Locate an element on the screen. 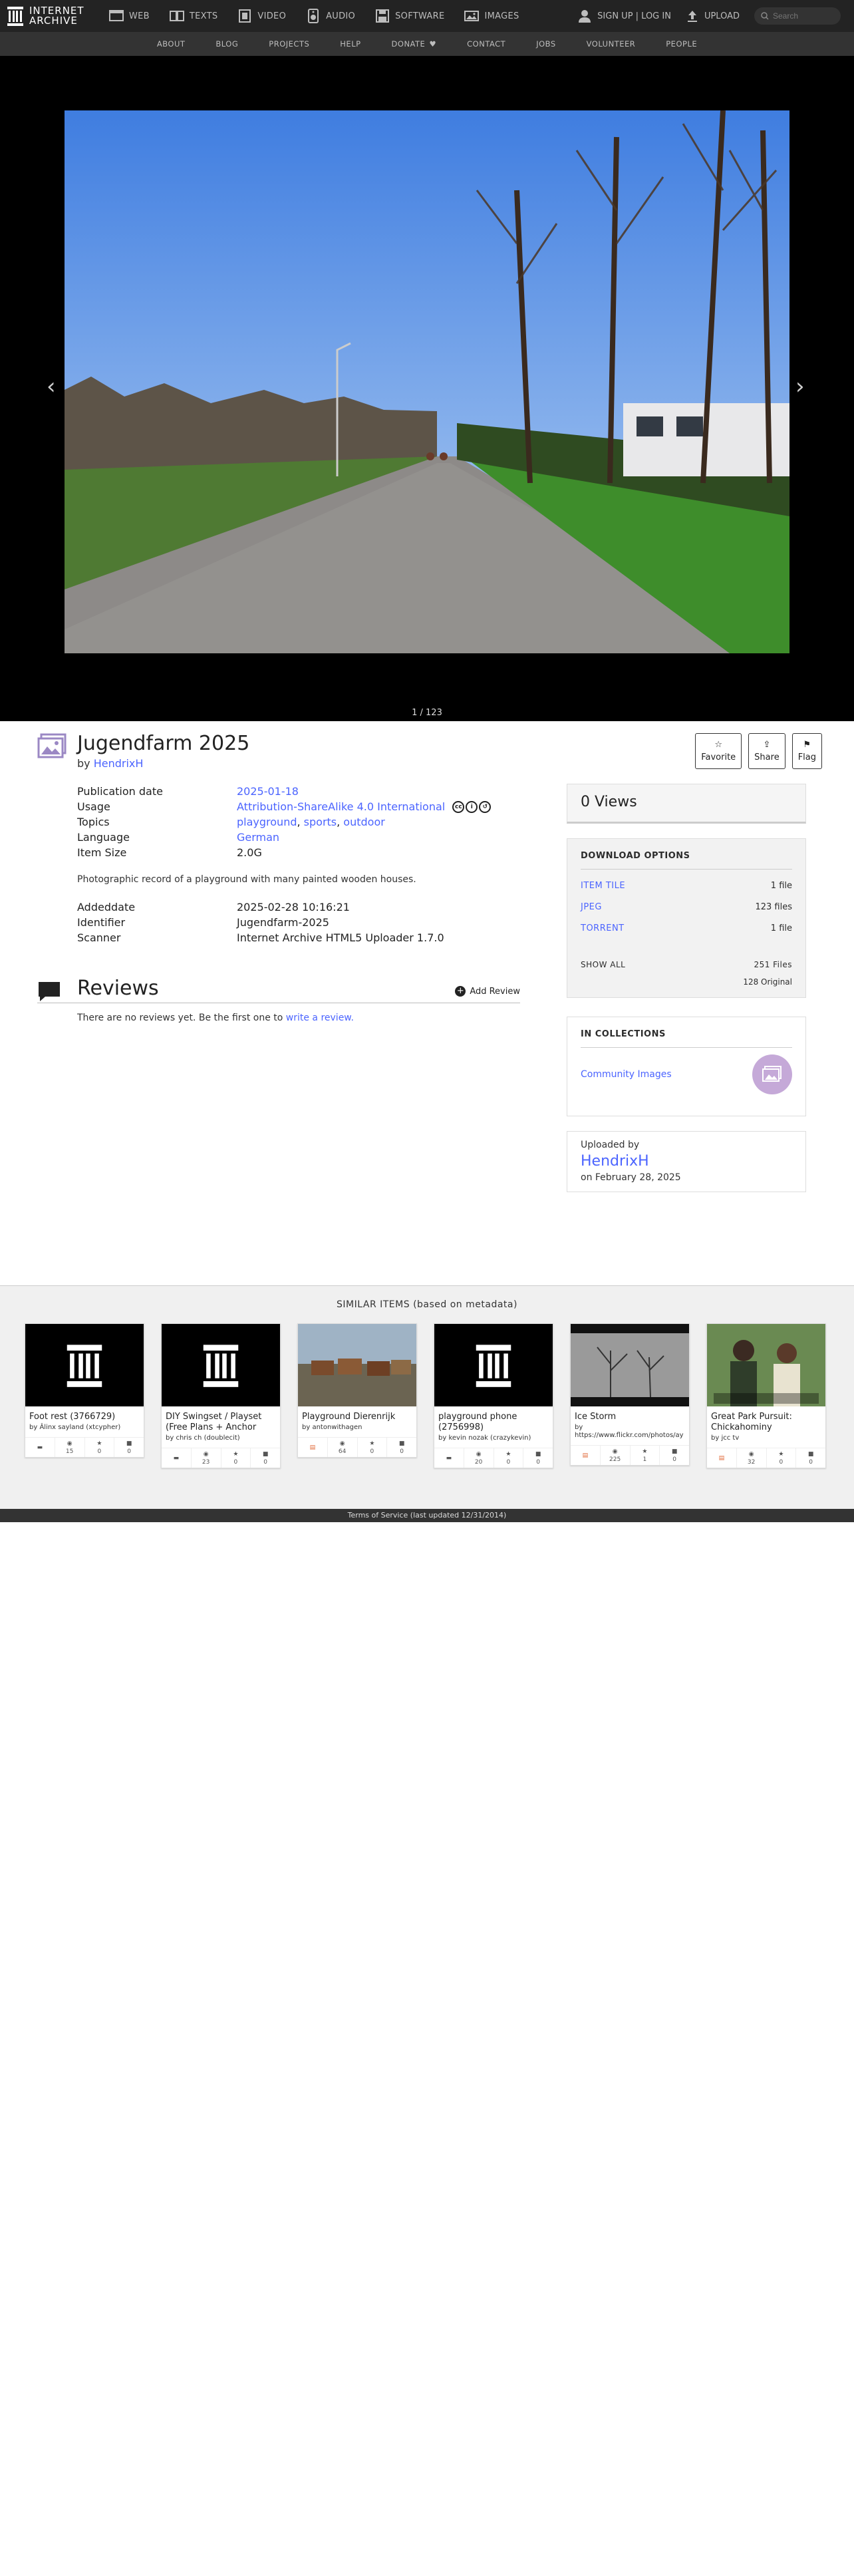 The image size is (854, 2576). subnav-about: ABOUT is located at coordinates (171, 44).